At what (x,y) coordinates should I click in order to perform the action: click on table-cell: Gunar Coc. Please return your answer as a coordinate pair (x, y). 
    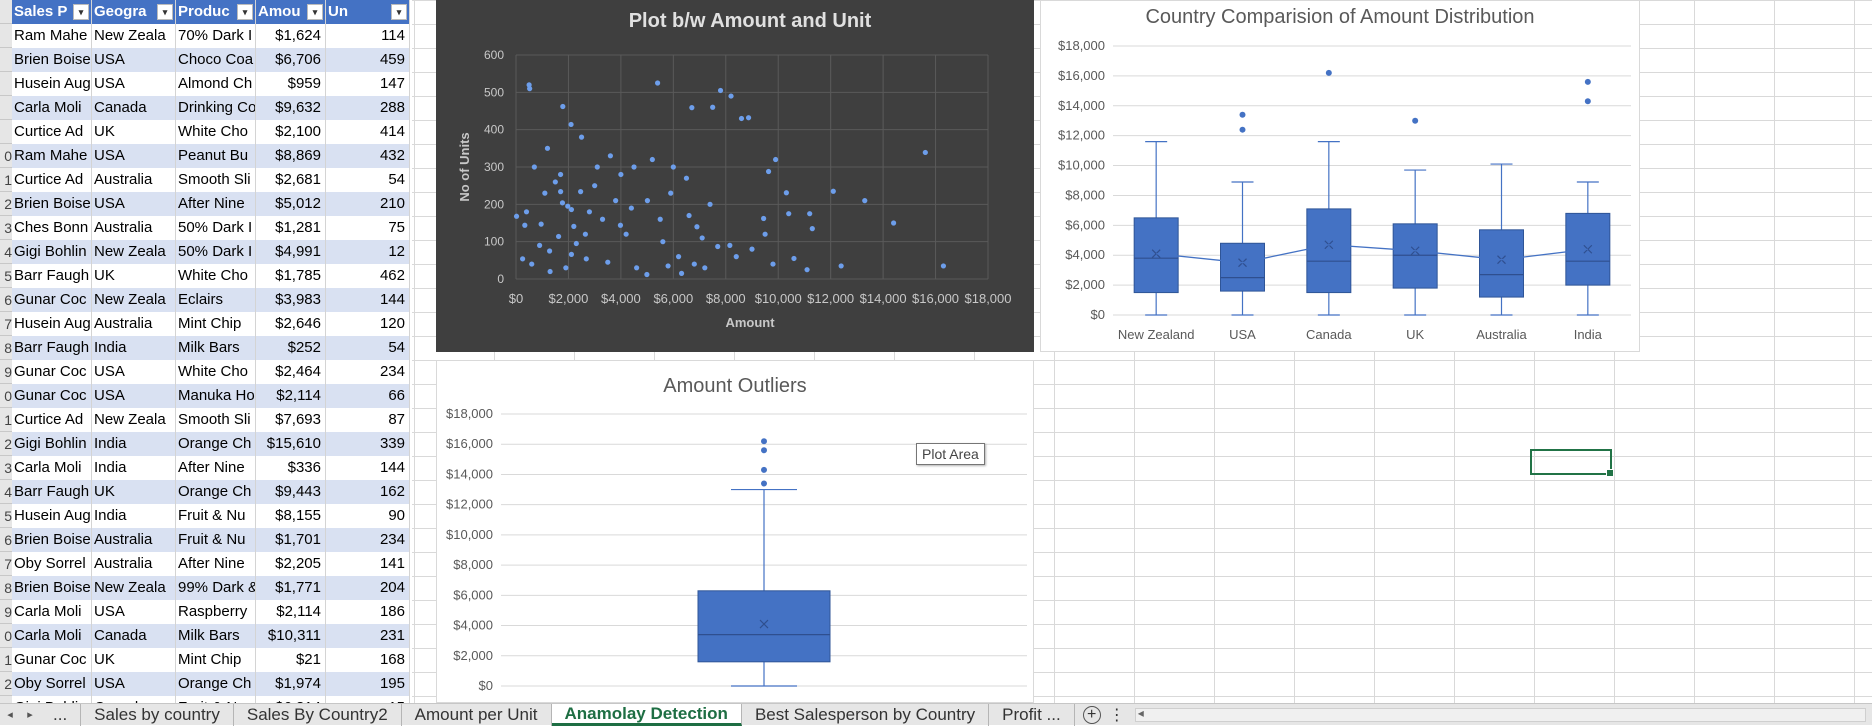
    Looking at the image, I should click on (52, 300).